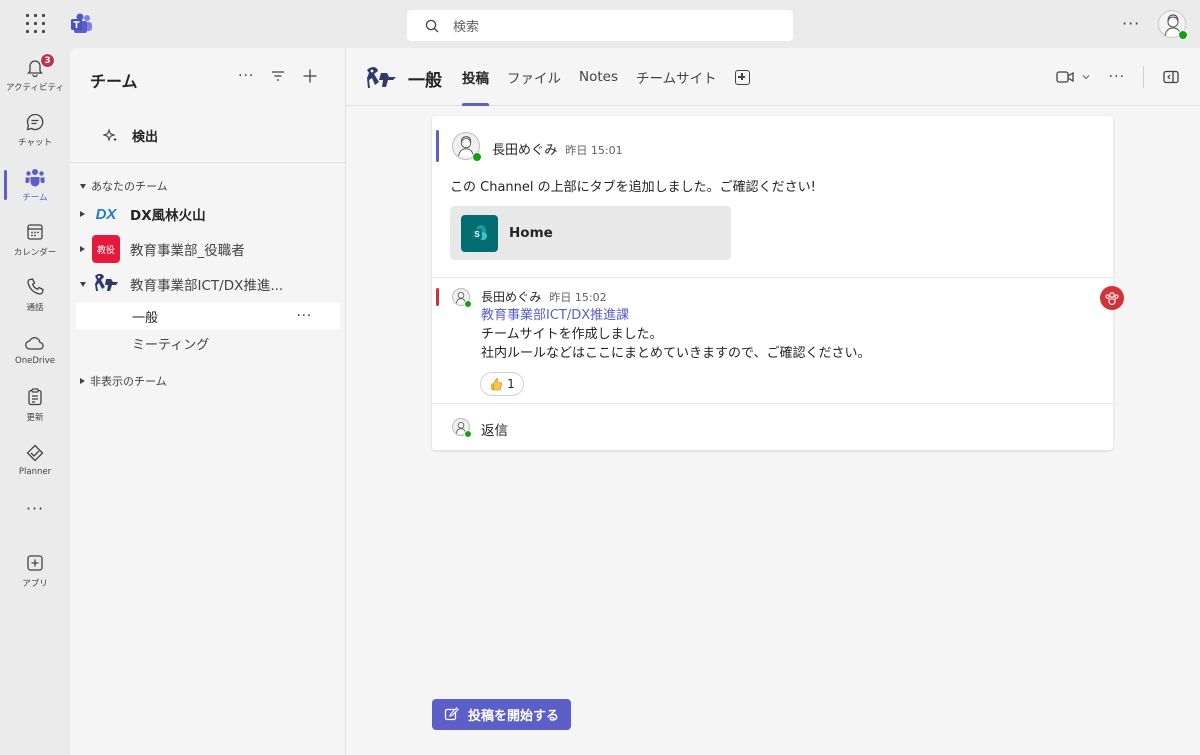 Image resolution: width=1200 pixels, height=755 pixels. Describe the element at coordinates (534, 77) in the screenshot. I see `tab-files: ファイル` at that location.